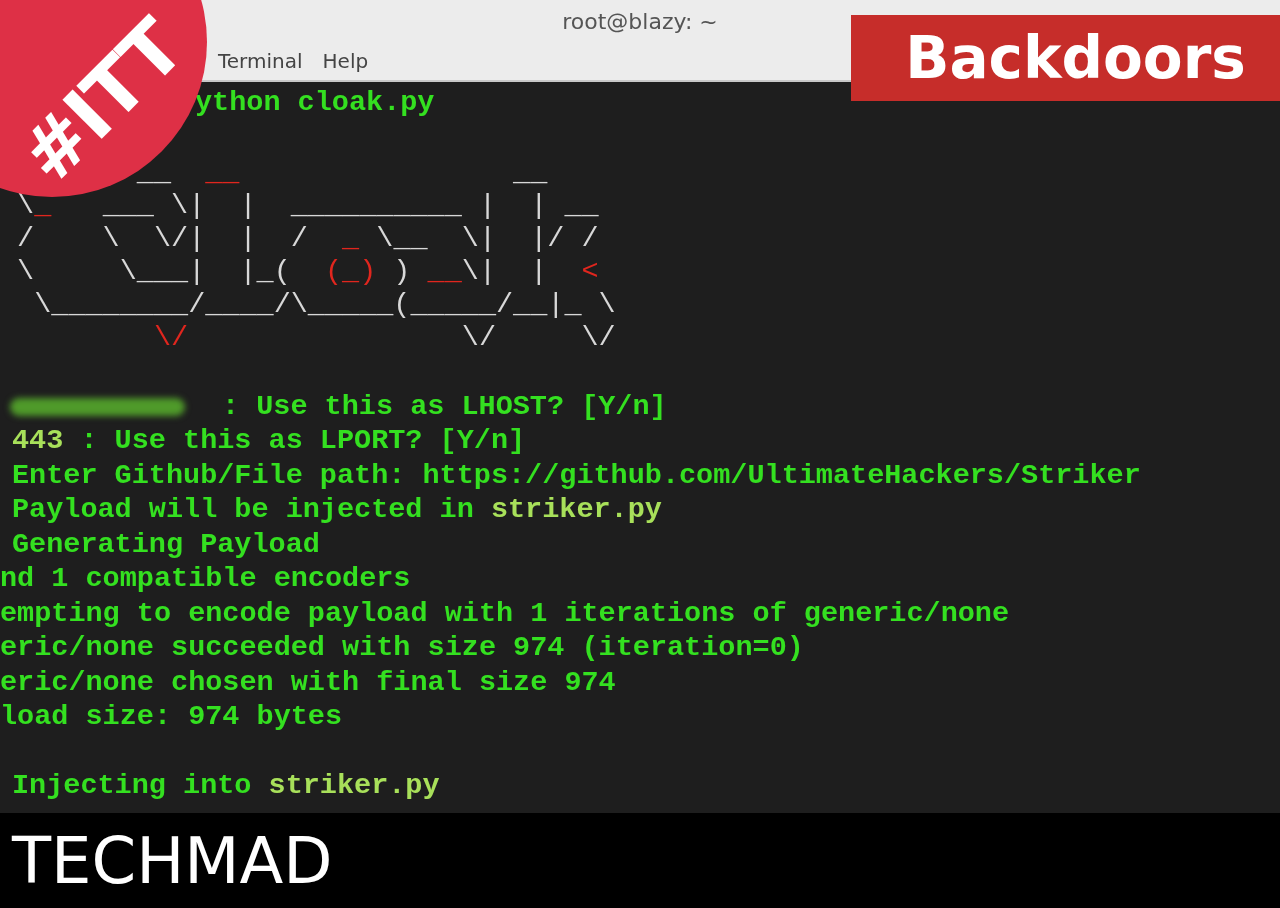 The height and width of the screenshot is (908, 1280). What do you see at coordinates (268, 441) in the screenshot?
I see `terminal-line: 443 : Use this as LPORT? [Y/n]` at bounding box center [268, 441].